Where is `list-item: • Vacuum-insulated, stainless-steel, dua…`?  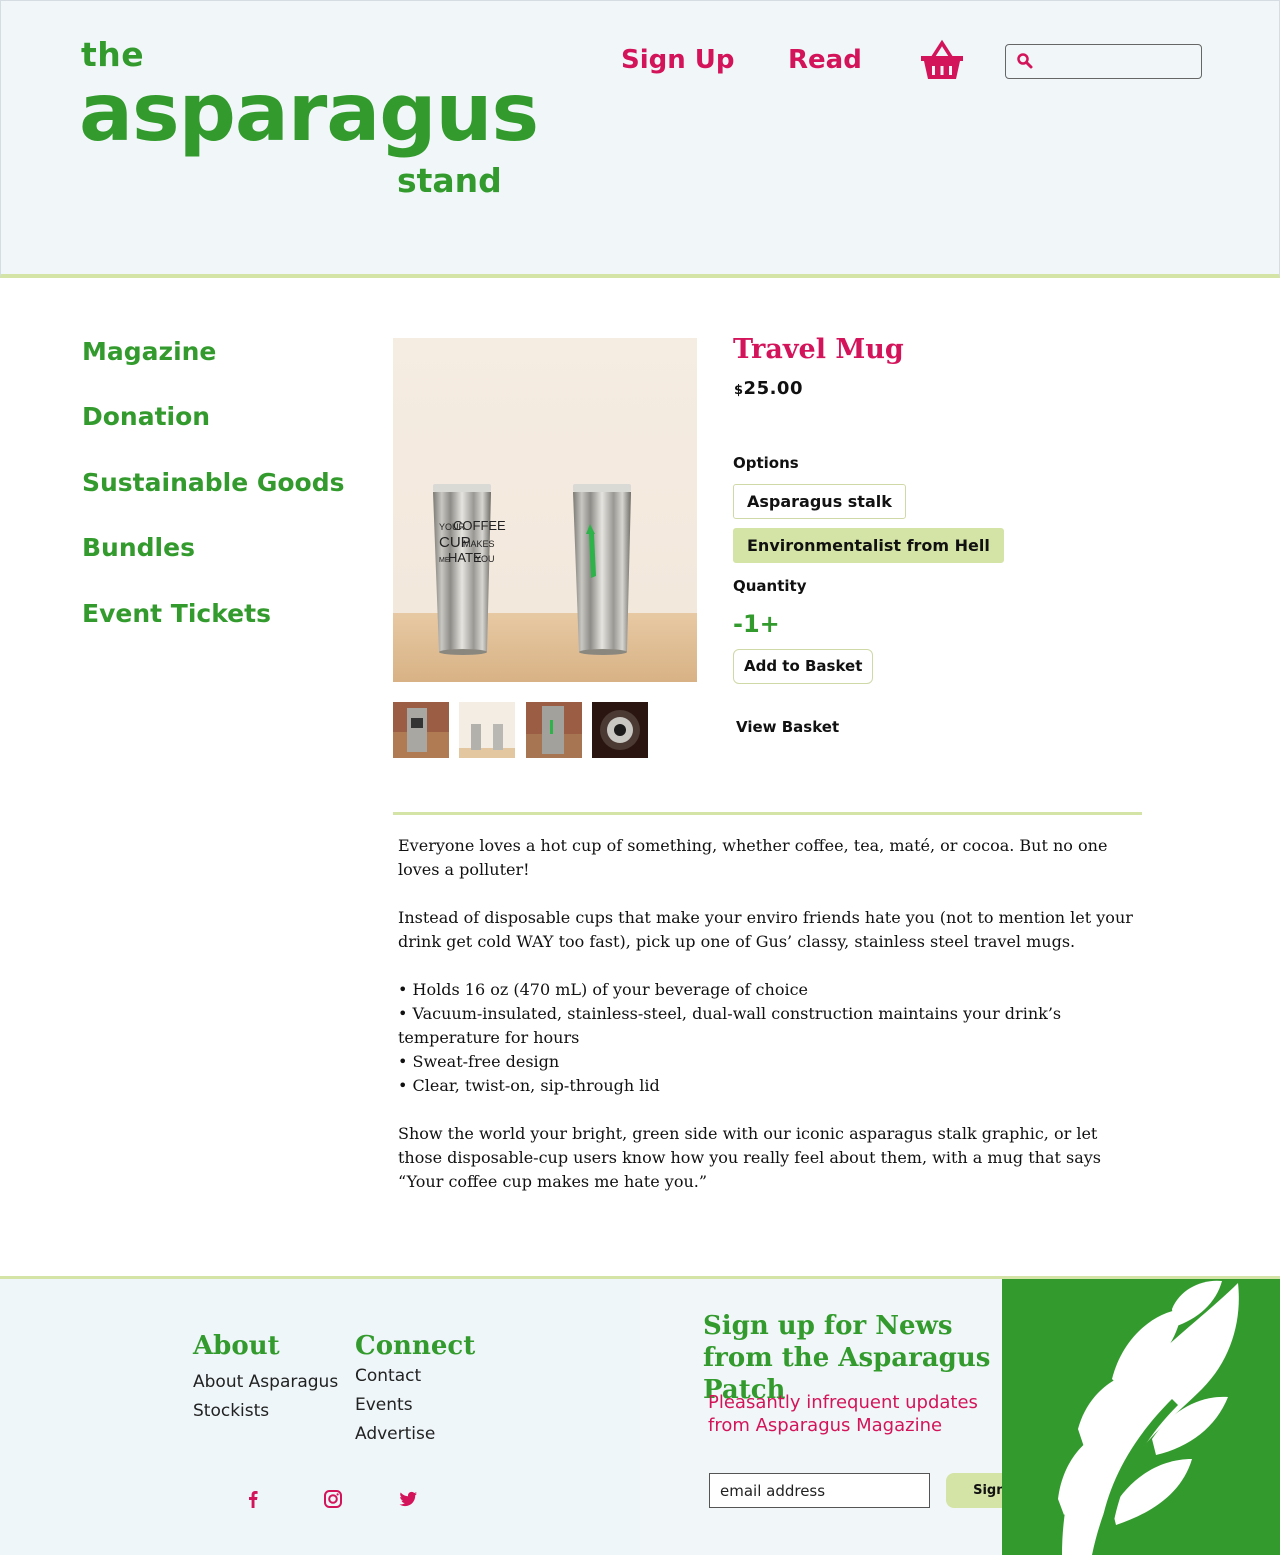
list-item: • Vacuum-insulated, stainless-steel, dua… is located at coordinates (730, 1025).